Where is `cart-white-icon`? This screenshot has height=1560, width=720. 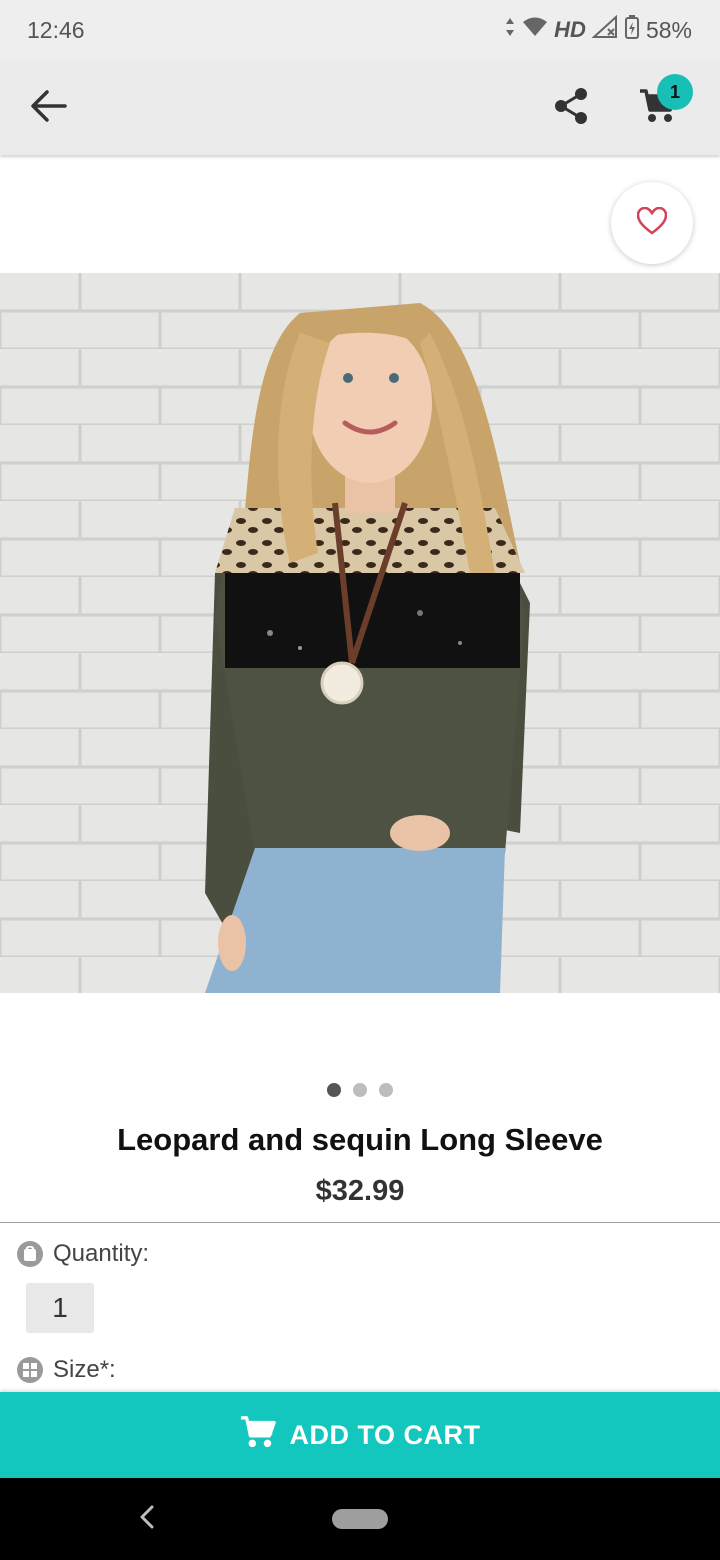
cart-white-icon is located at coordinates (258, 1435).